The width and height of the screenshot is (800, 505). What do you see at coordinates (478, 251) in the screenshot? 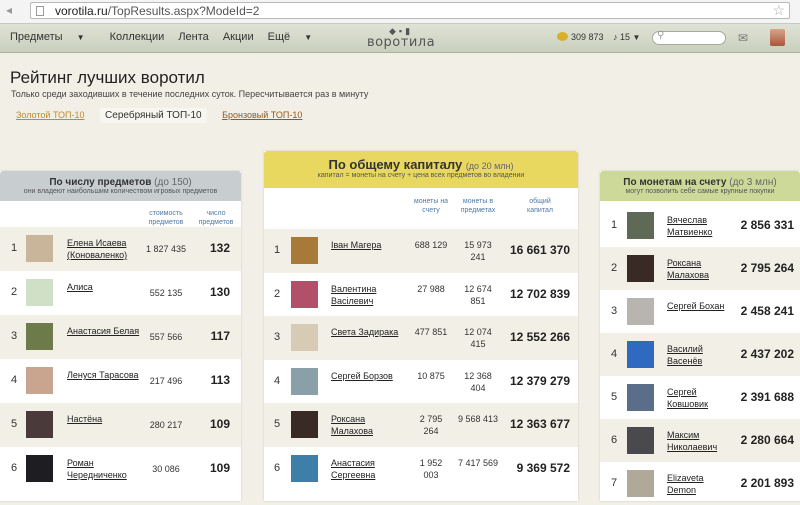
I see `coins-in-items: 15 973 241` at bounding box center [478, 251].